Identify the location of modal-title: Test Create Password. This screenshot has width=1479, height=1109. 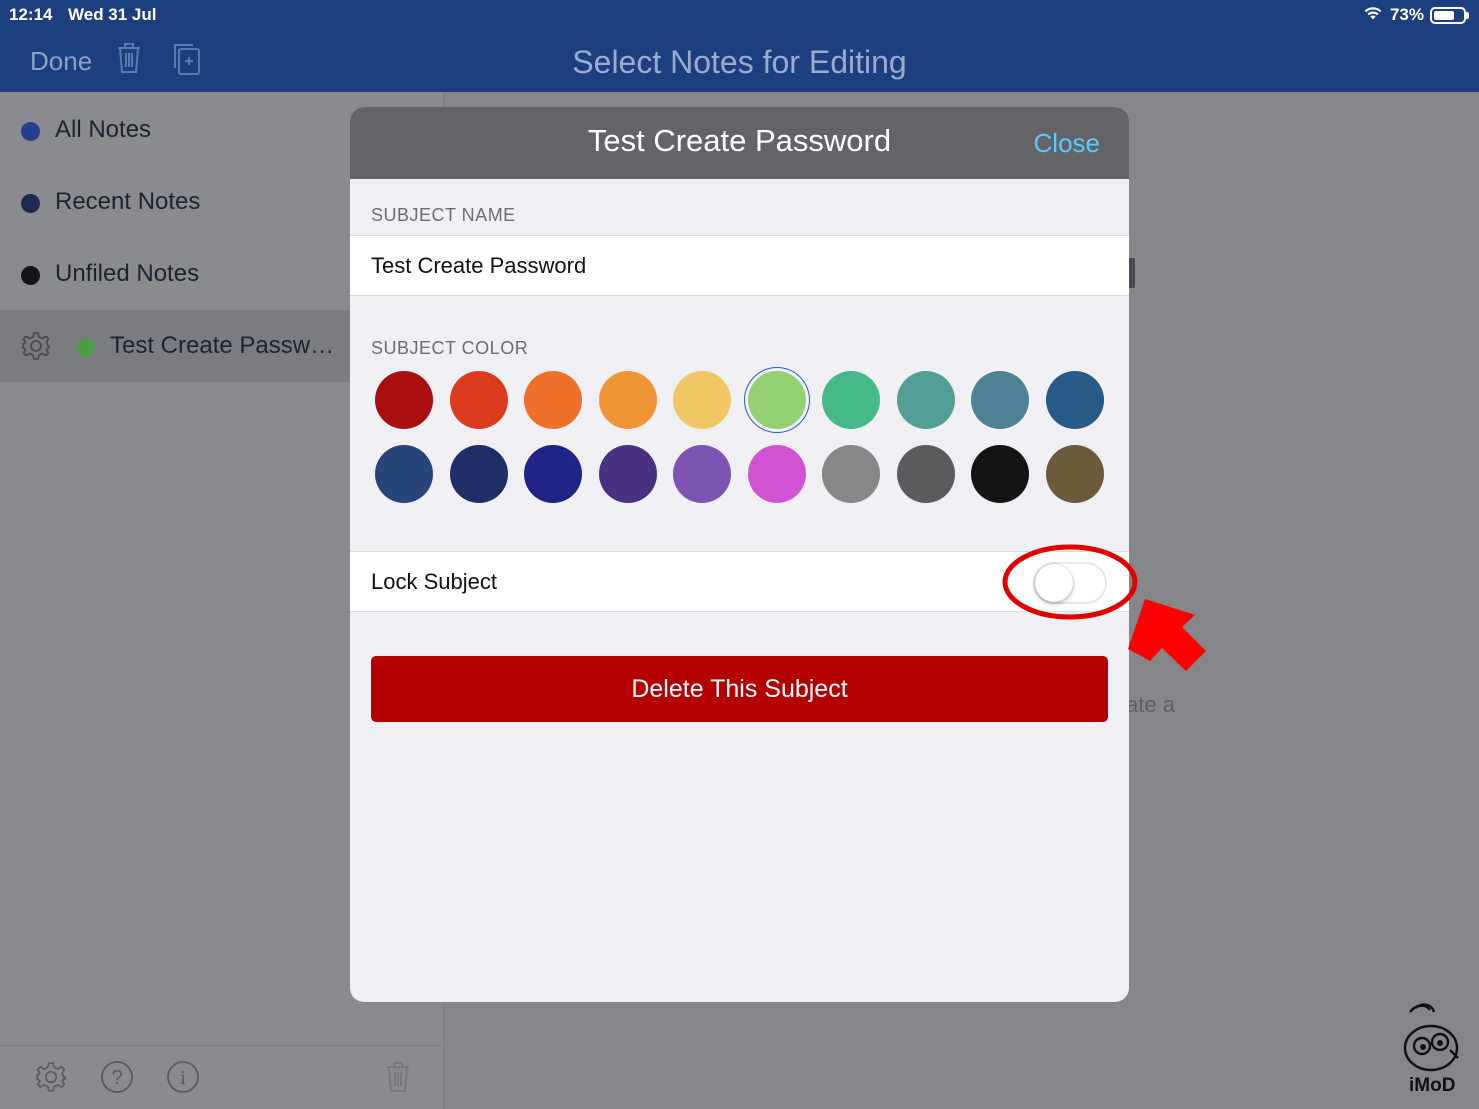
(739, 140).